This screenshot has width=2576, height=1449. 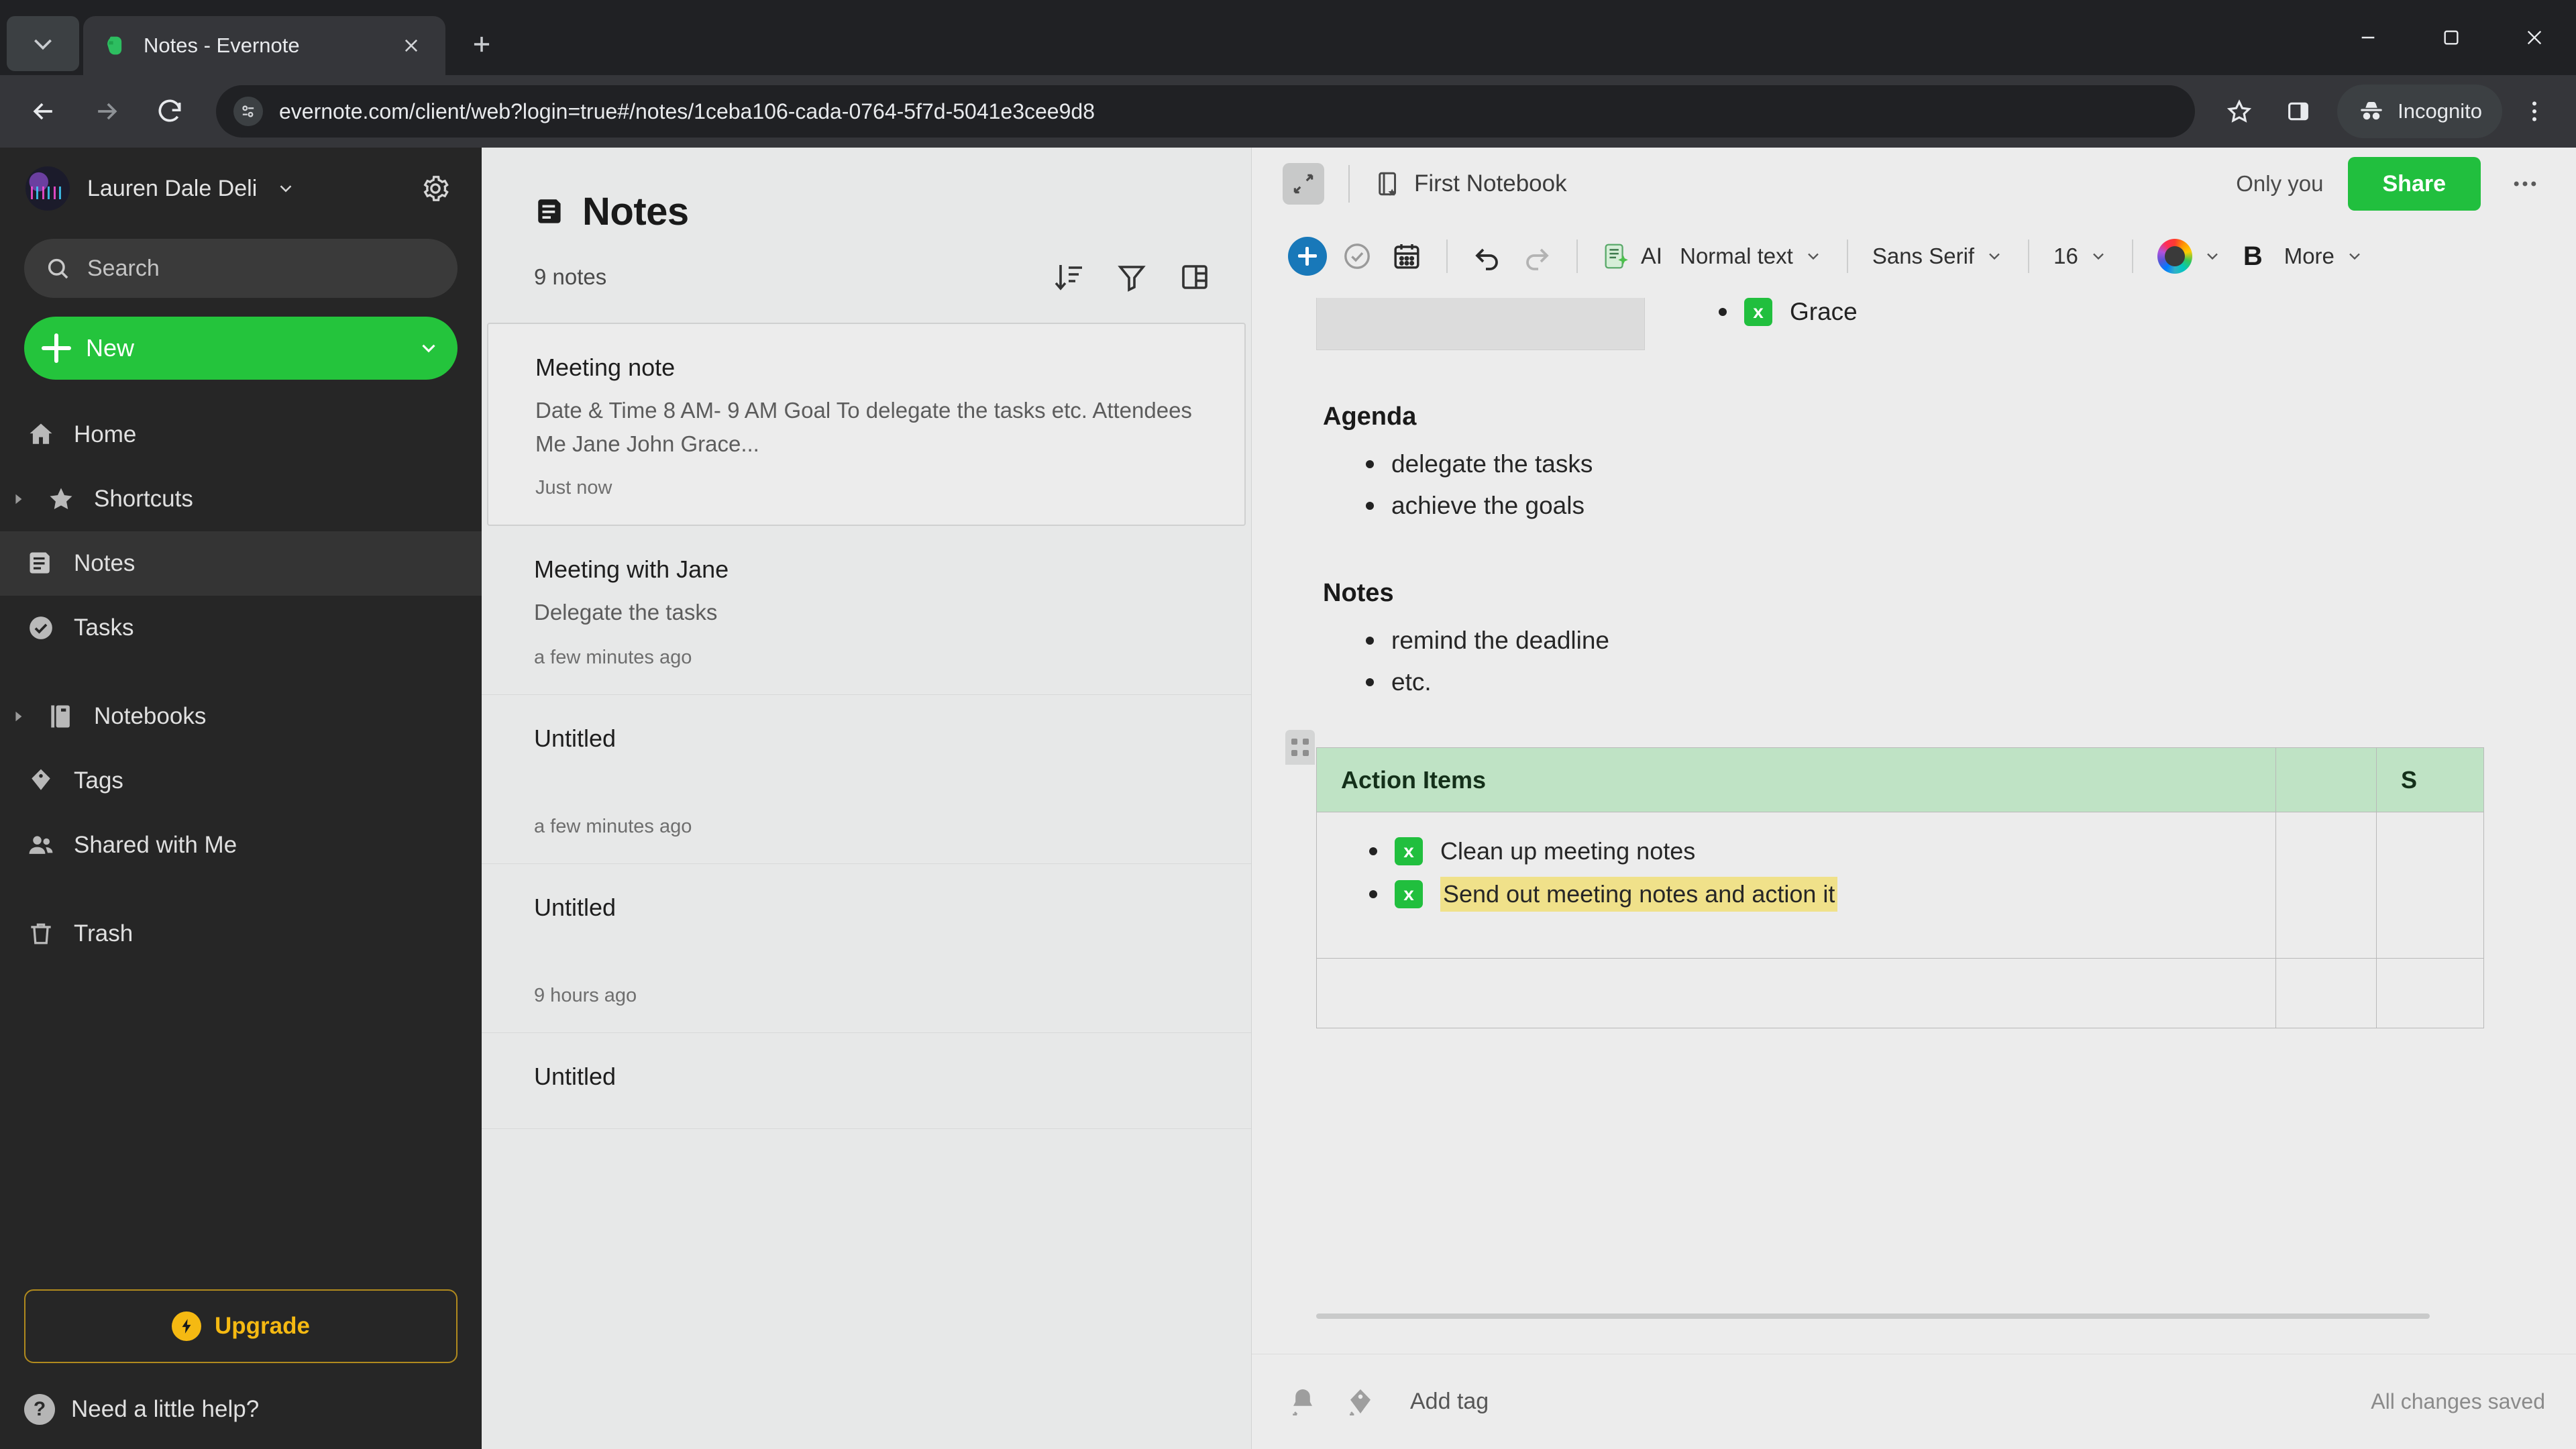 I want to click on table-drag-handle, so click(x=1300, y=747).